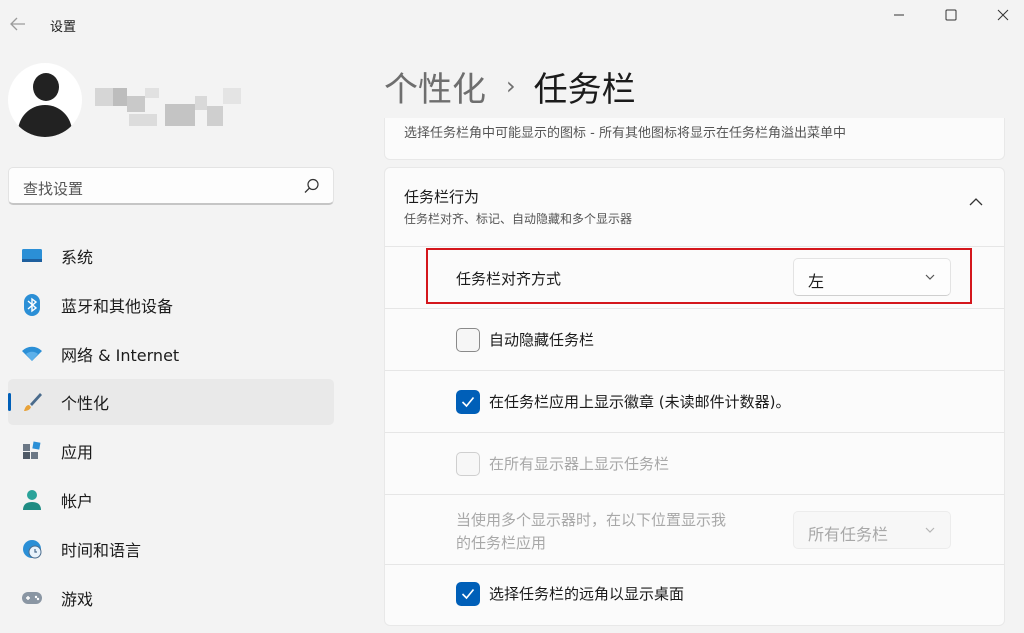 This screenshot has height=633, width=1024. I want to click on maximize-button, so click(951, 15).